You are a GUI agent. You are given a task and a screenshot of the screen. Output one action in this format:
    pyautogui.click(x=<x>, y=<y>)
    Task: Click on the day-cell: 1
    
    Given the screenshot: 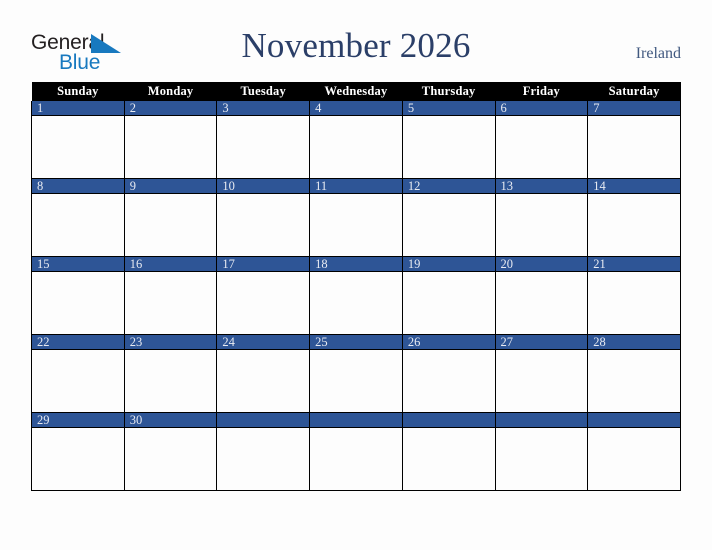 What is the action you would take?
    pyautogui.click(x=78, y=140)
    